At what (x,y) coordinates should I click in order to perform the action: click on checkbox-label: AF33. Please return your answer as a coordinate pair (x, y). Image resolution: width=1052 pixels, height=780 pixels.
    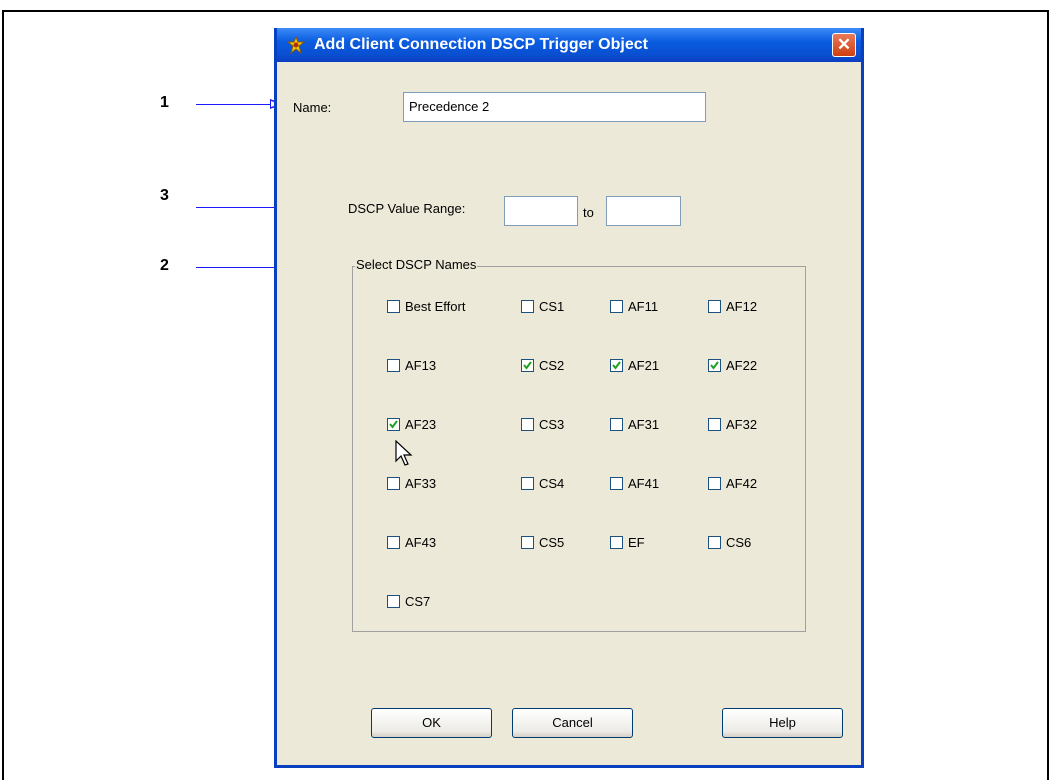
    Looking at the image, I should click on (421, 483).